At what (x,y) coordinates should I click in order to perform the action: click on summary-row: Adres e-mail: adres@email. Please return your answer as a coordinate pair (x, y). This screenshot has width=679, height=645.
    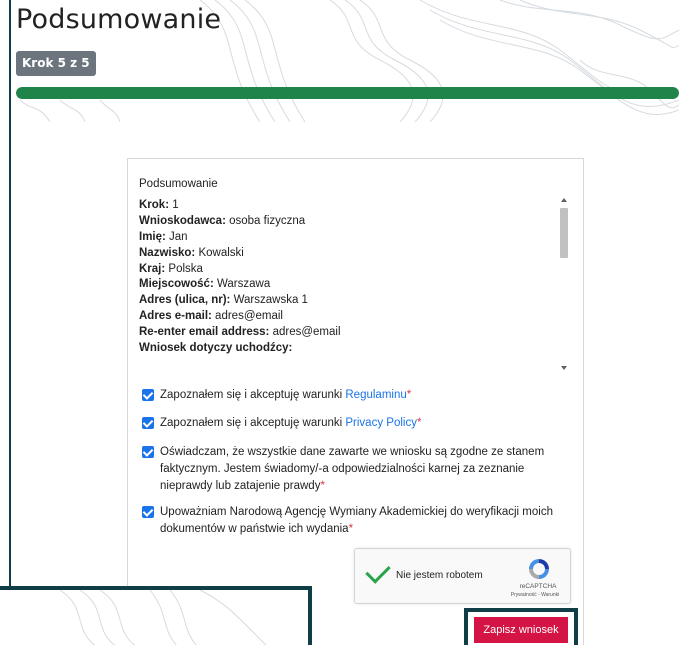
    Looking at the image, I should click on (355, 317).